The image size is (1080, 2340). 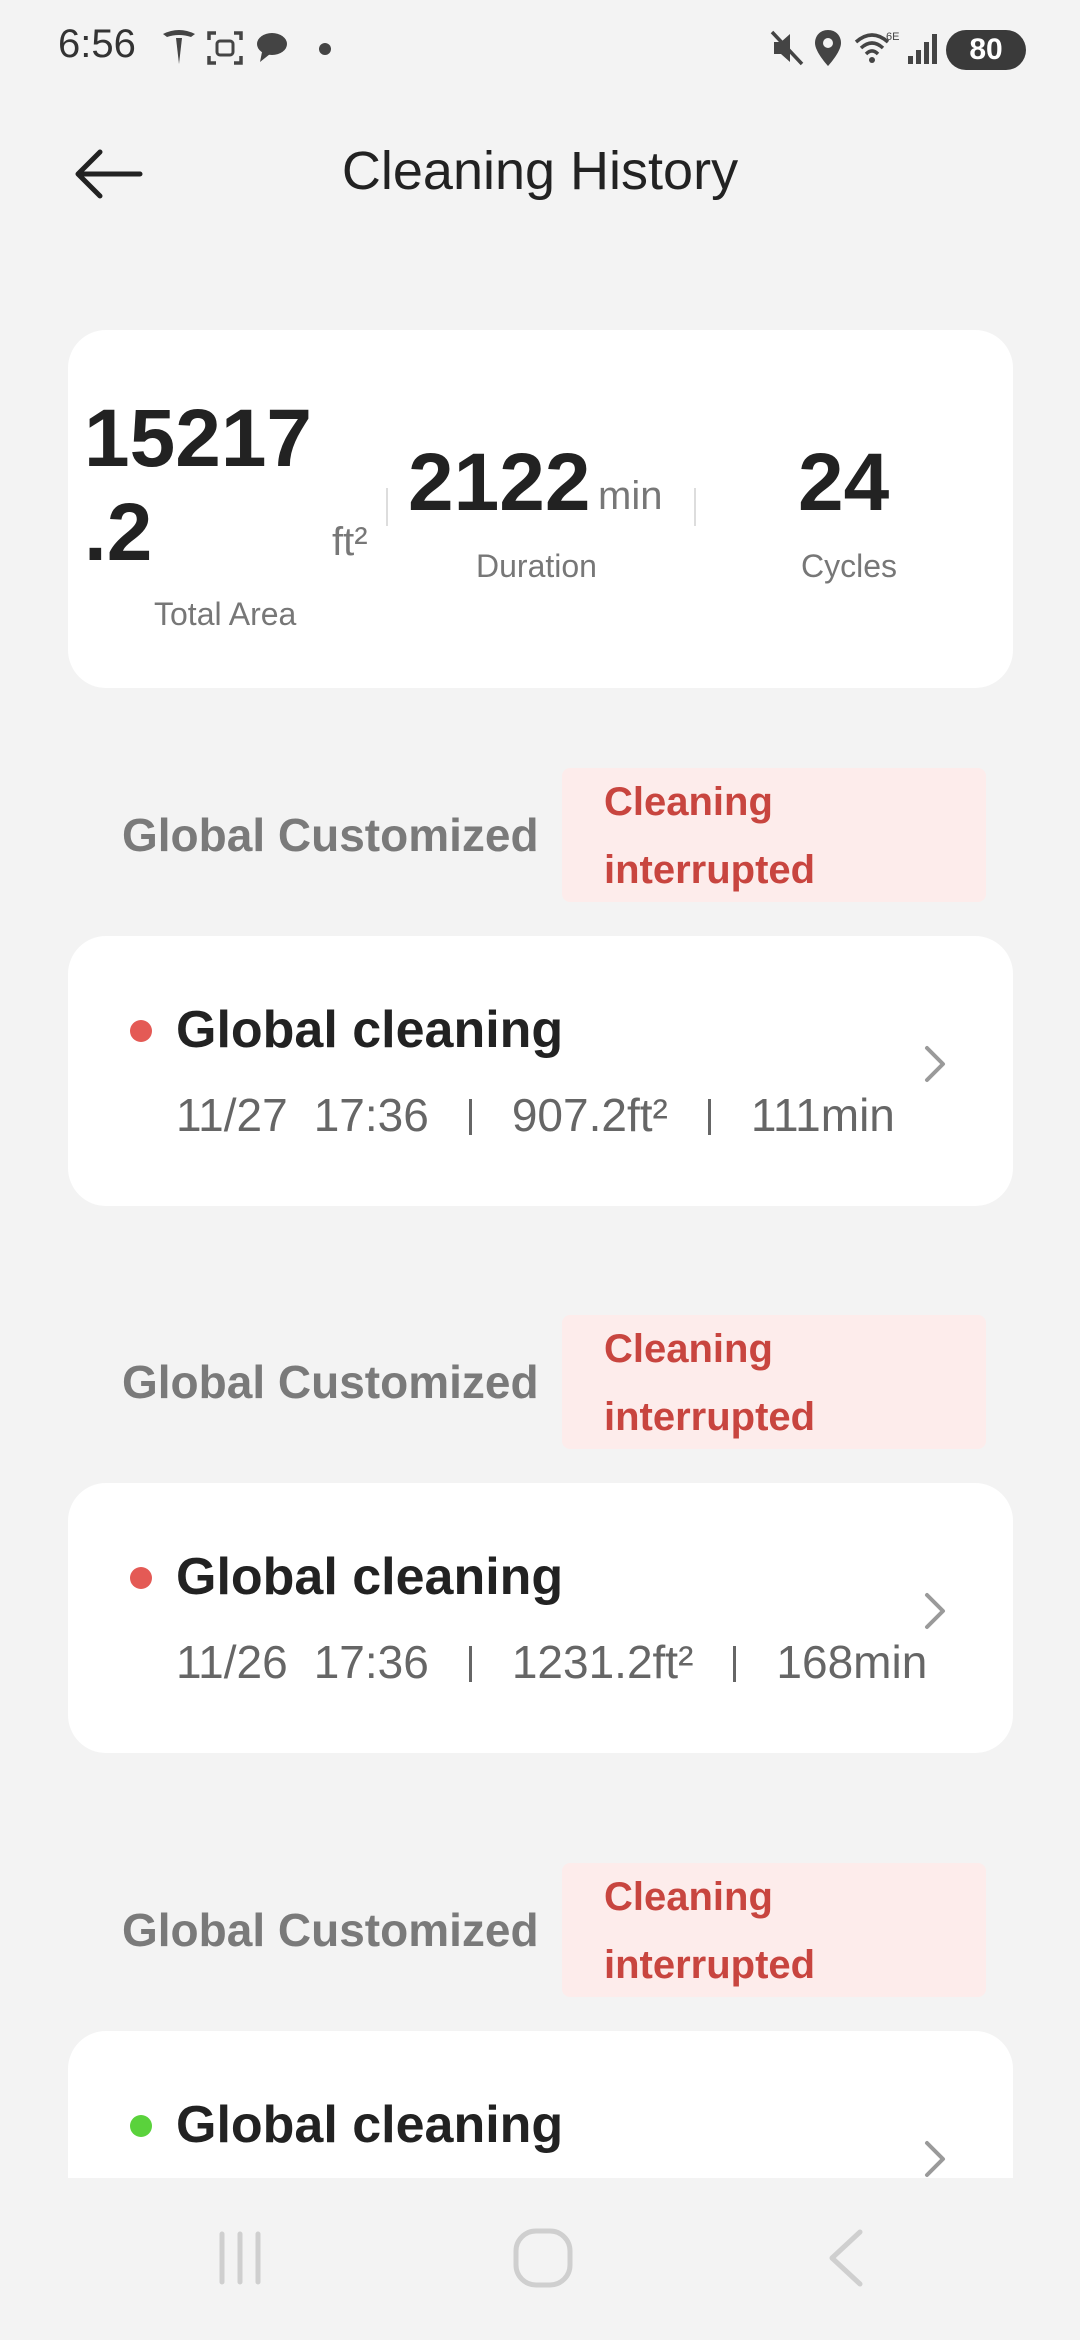 I want to click on page-title: Cleaning History, so click(x=540, y=171).